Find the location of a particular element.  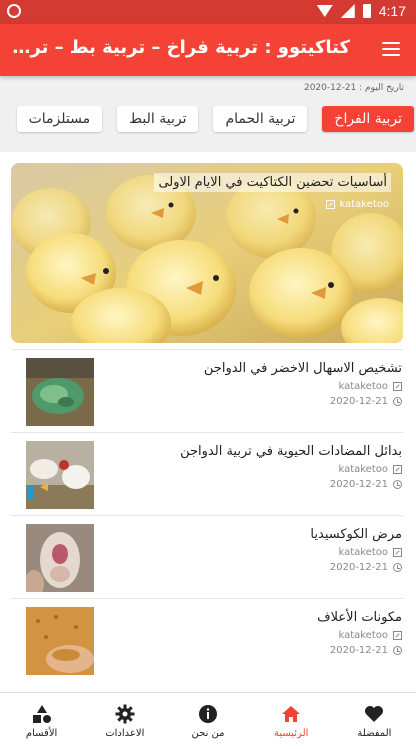

nav-settings-label: الاعدادات is located at coordinates (125, 733).